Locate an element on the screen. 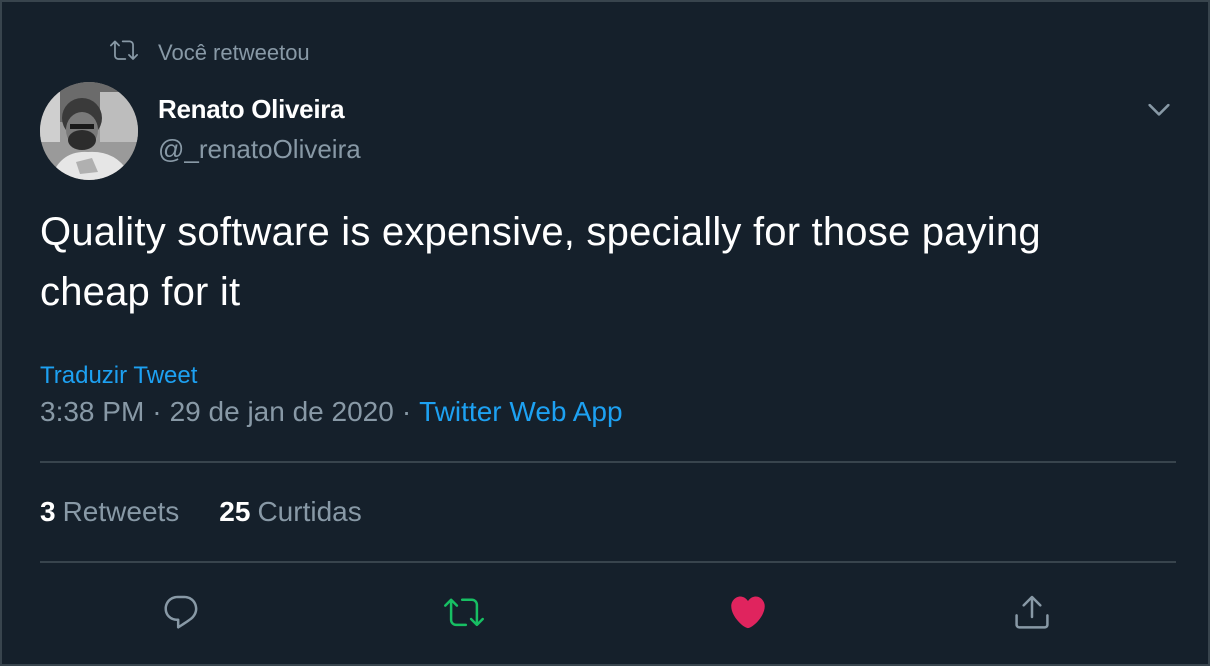 Image resolution: width=1210 pixels, height=666 pixels. share-icon is located at coordinates (1032, 612).